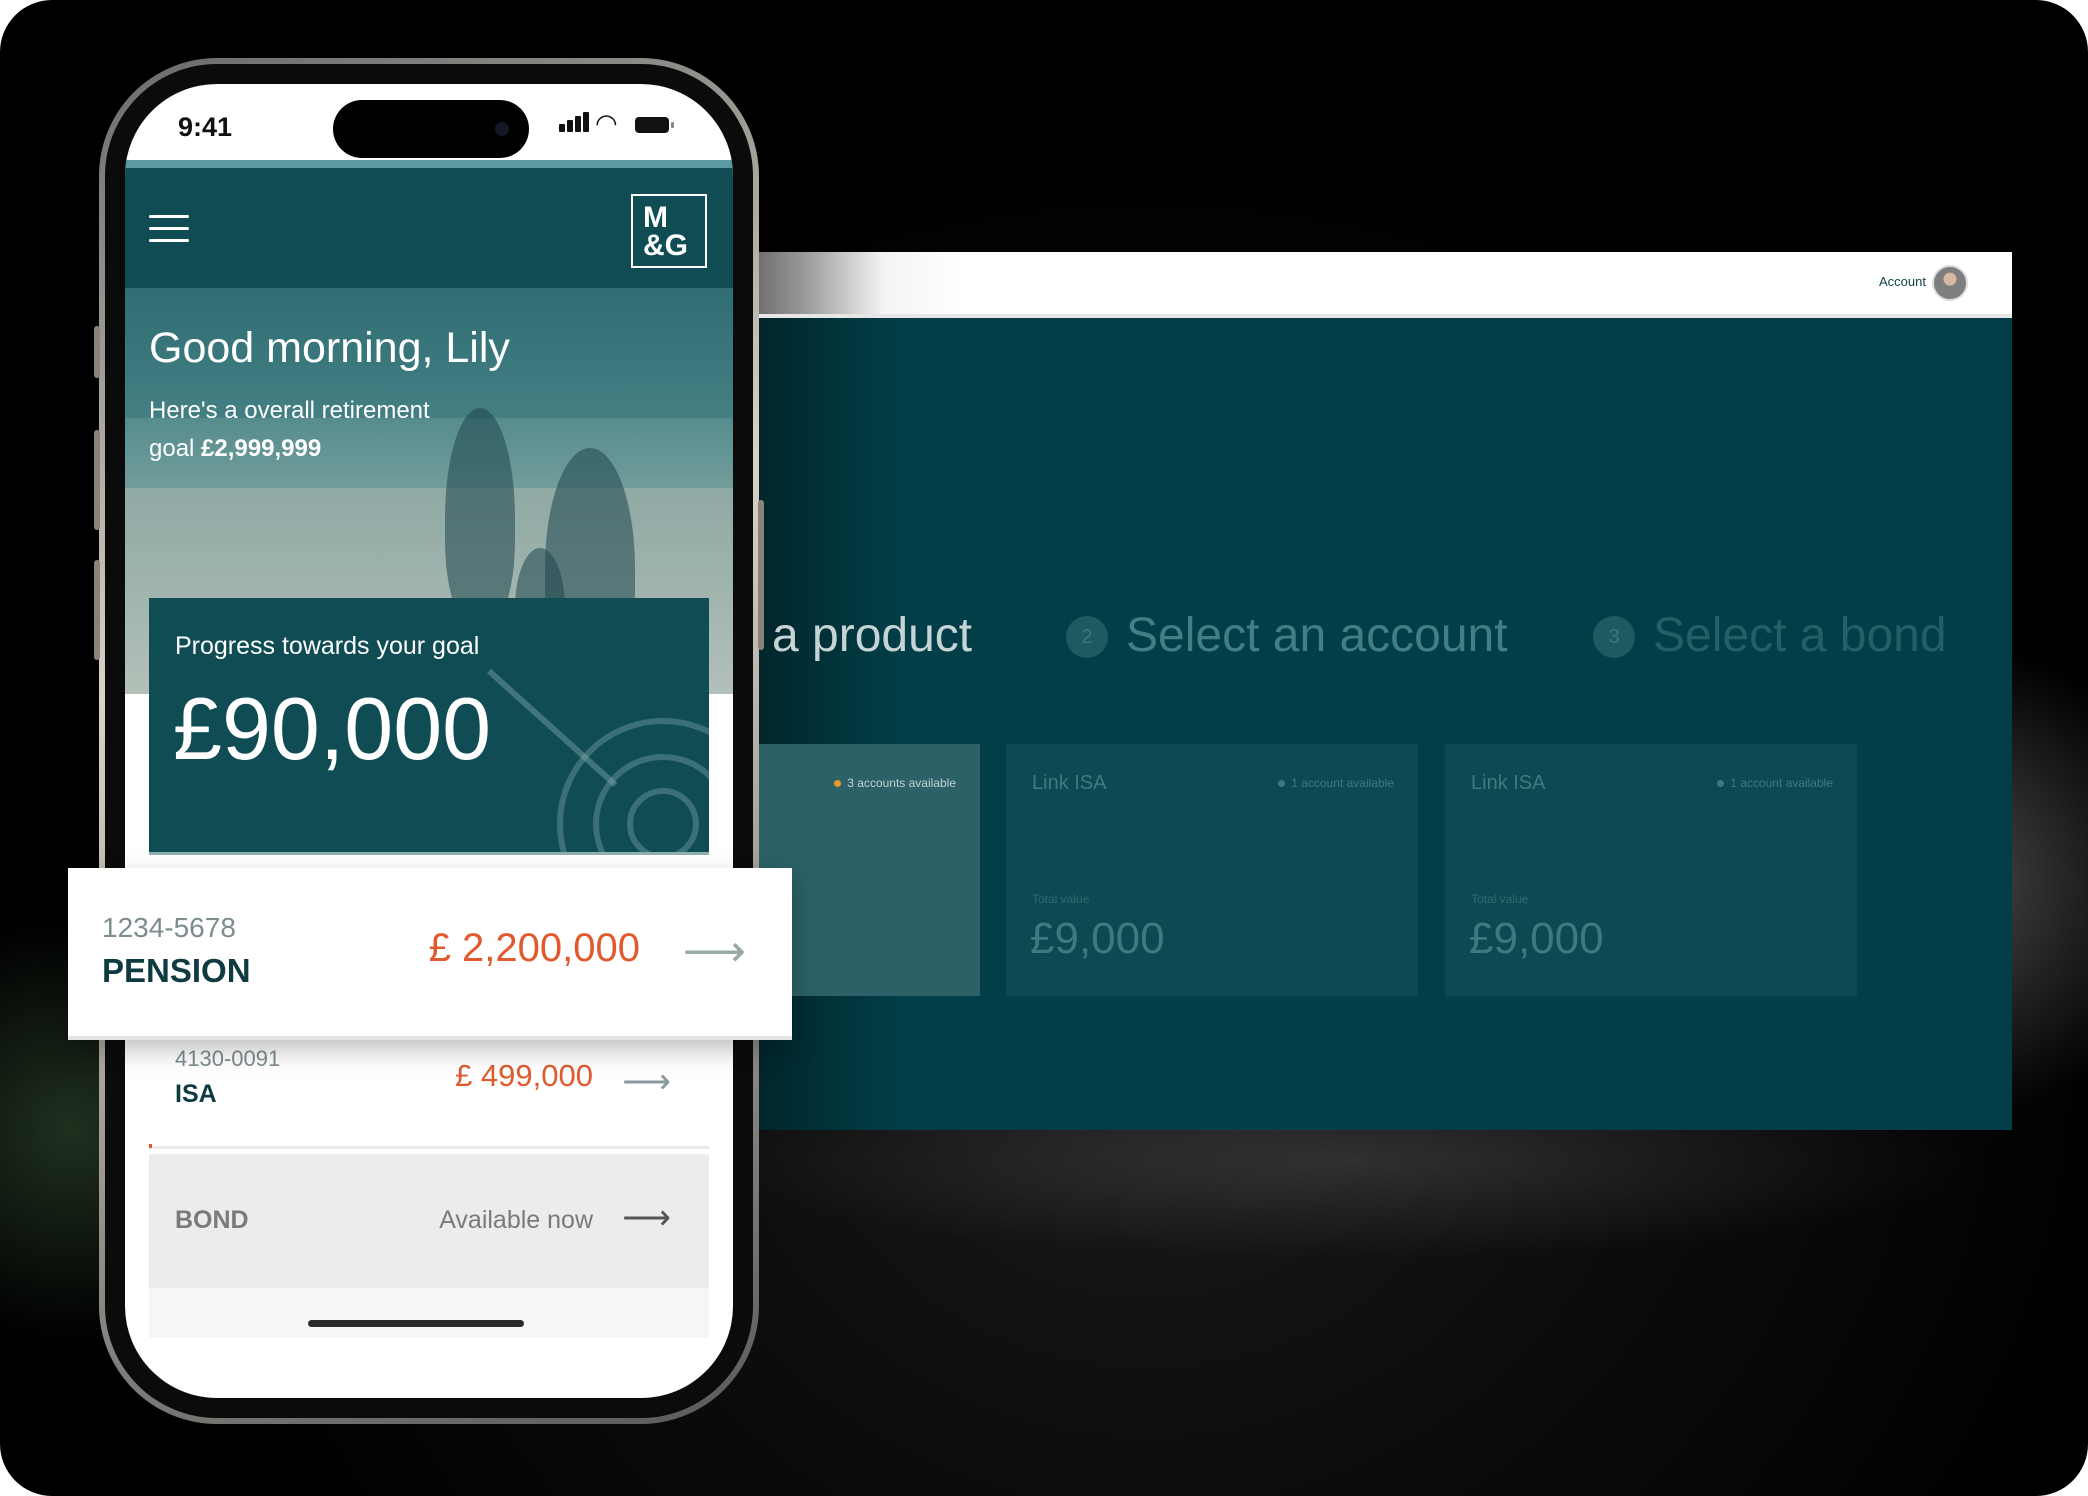  Describe the element at coordinates (150, 1146) in the screenshot. I see `row-accent` at that location.